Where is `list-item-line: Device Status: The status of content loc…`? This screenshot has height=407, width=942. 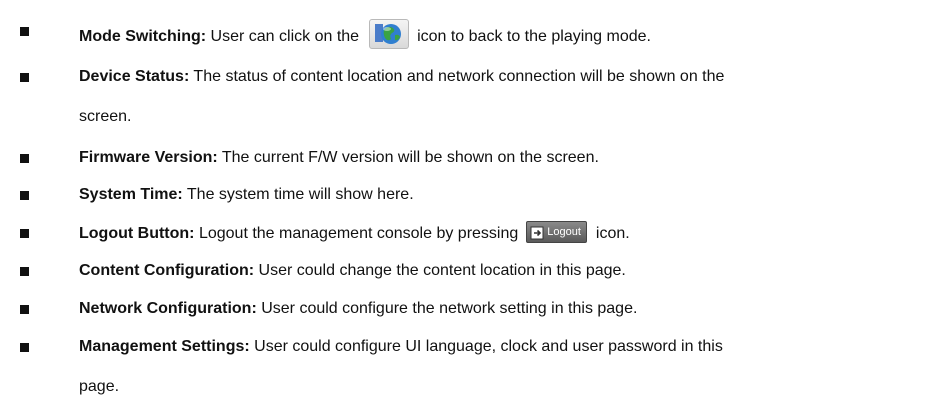 list-item-line: Device Status: The status of content loc… is located at coordinates (401, 77).